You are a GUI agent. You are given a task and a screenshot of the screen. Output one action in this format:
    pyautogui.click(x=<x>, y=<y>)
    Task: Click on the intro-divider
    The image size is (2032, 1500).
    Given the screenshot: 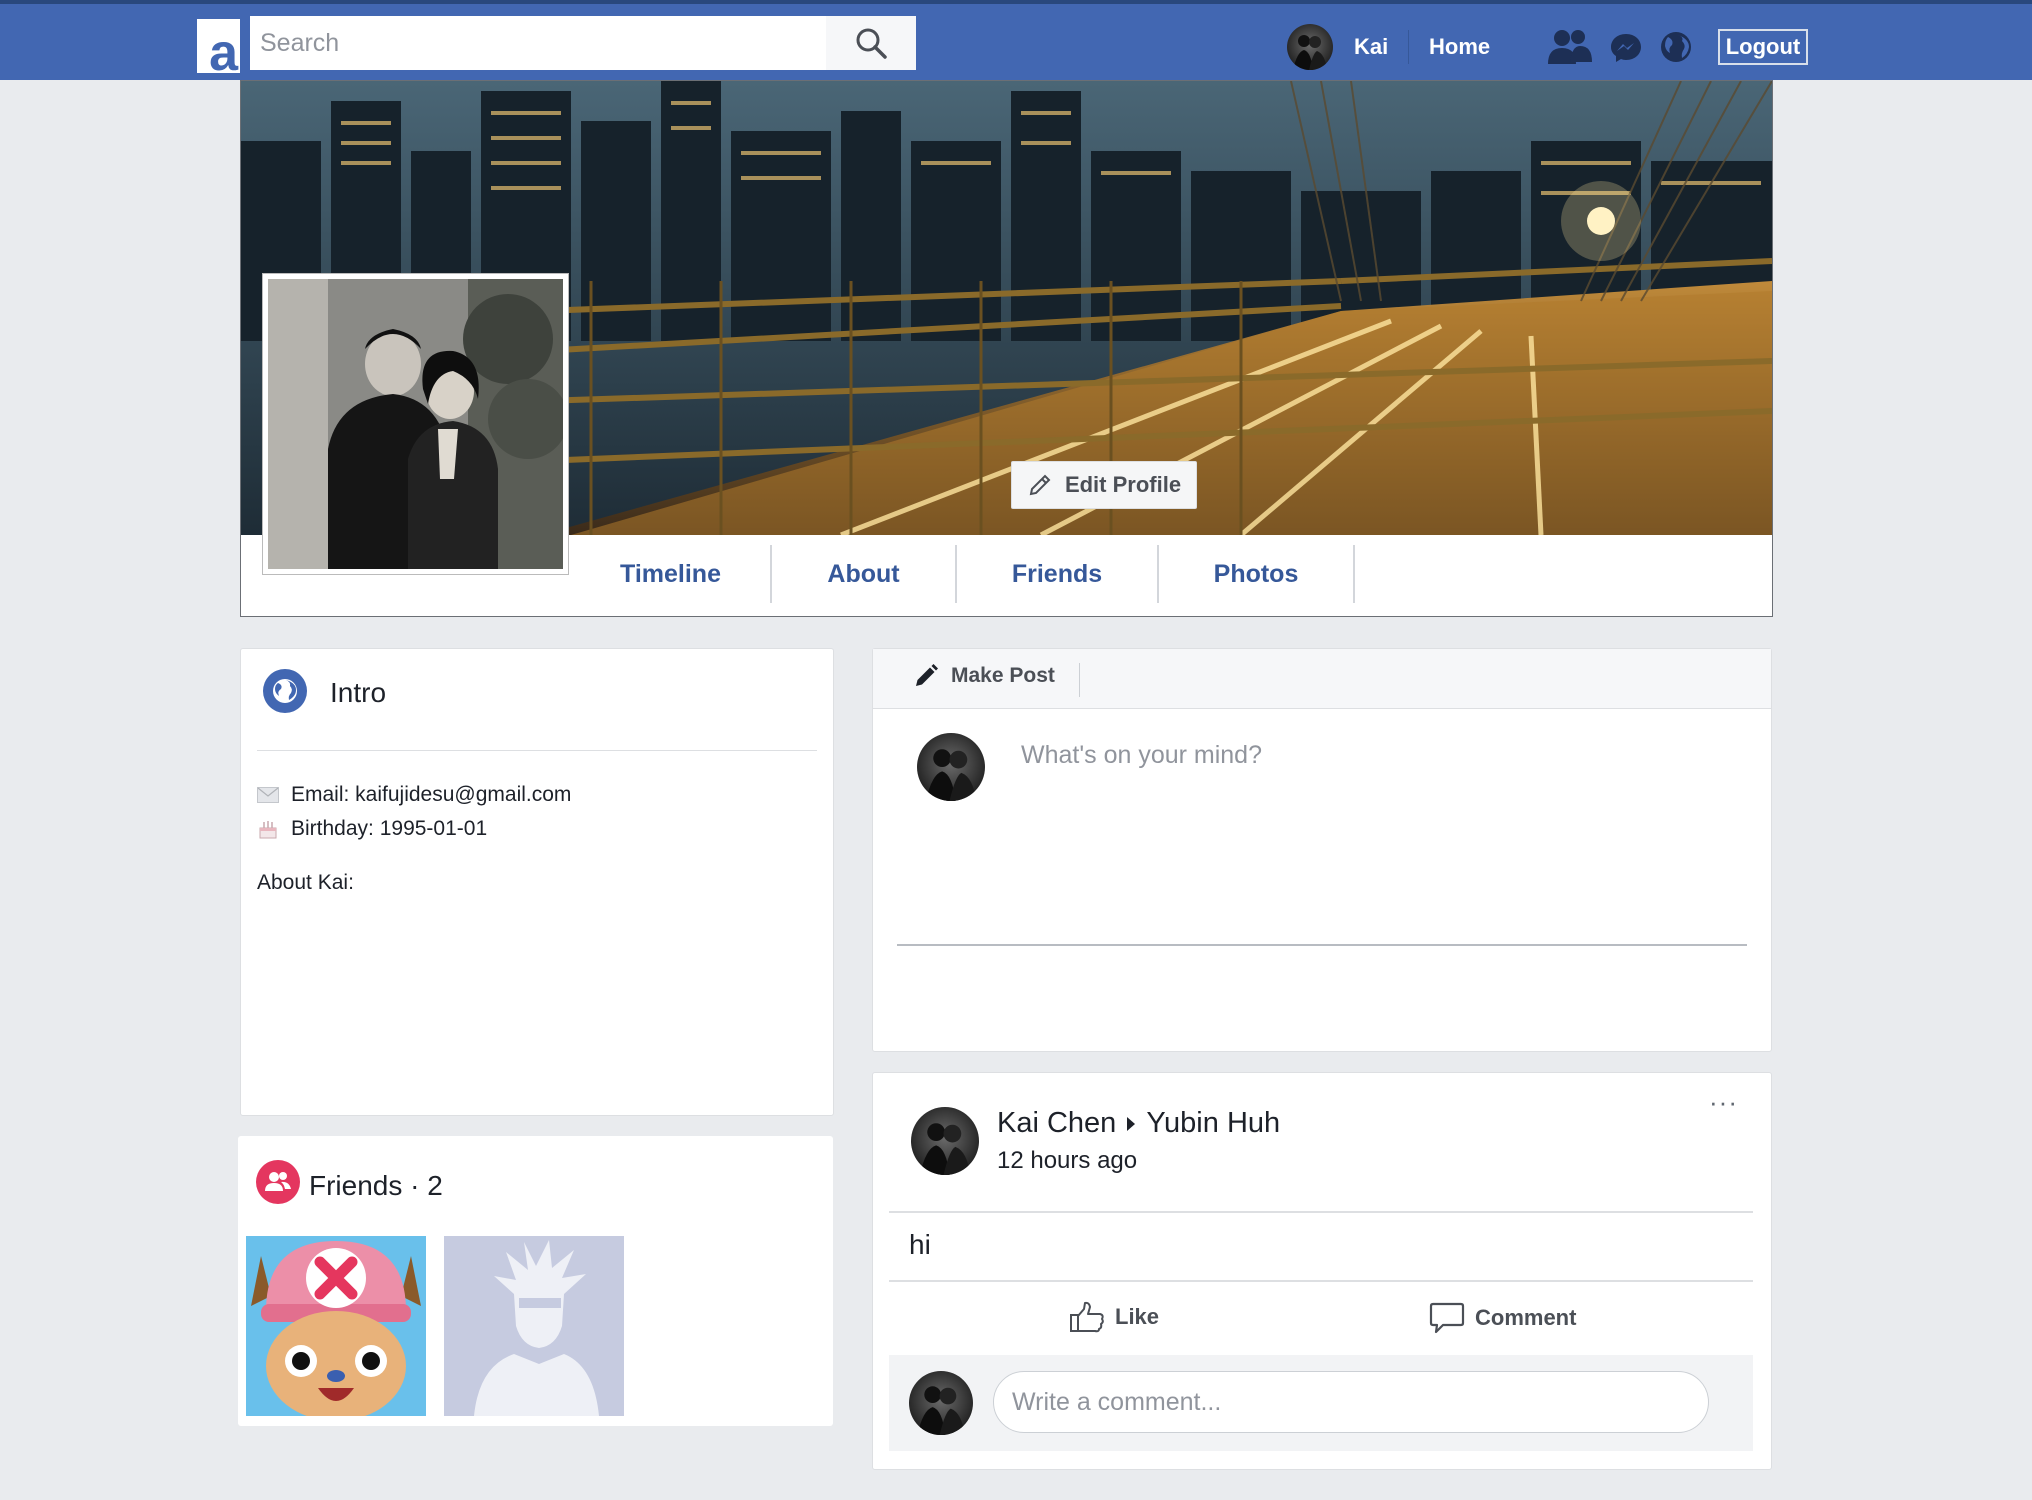 What is the action you would take?
    pyautogui.click(x=537, y=750)
    